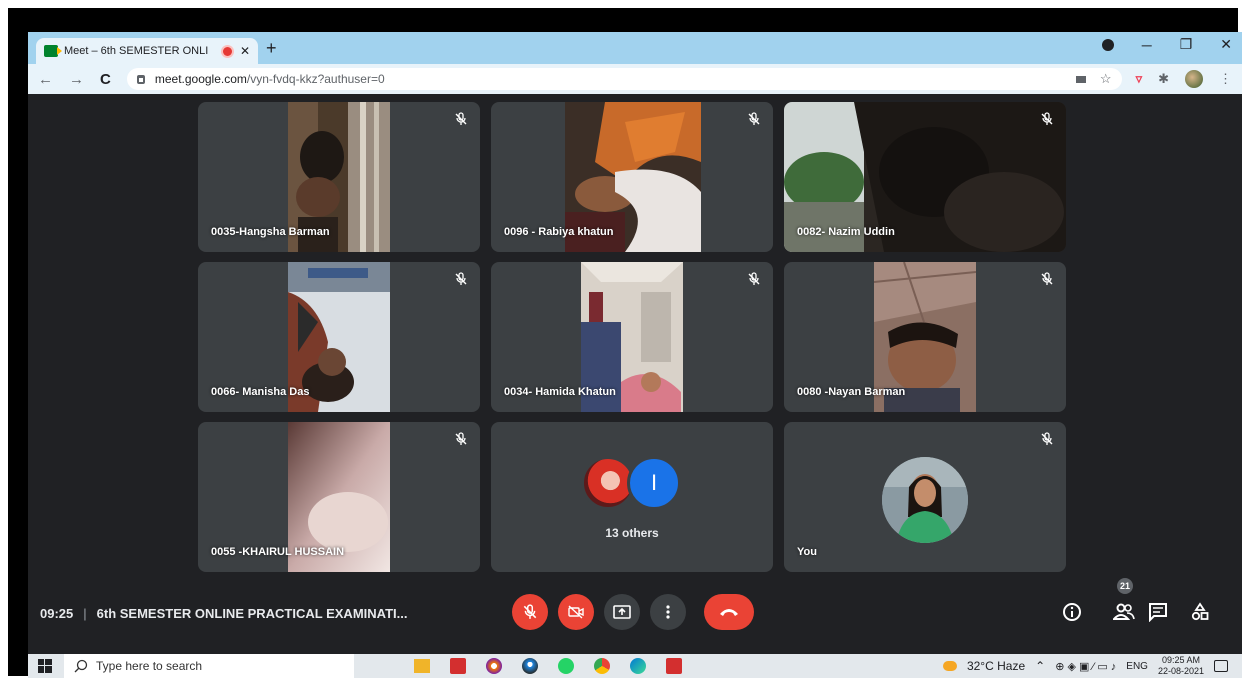 This screenshot has height=681, width=1244. Describe the element at coordinates (925, 177) in the screenshot. I see `participant-tile: 0082- Nazim Uddin` at that location.